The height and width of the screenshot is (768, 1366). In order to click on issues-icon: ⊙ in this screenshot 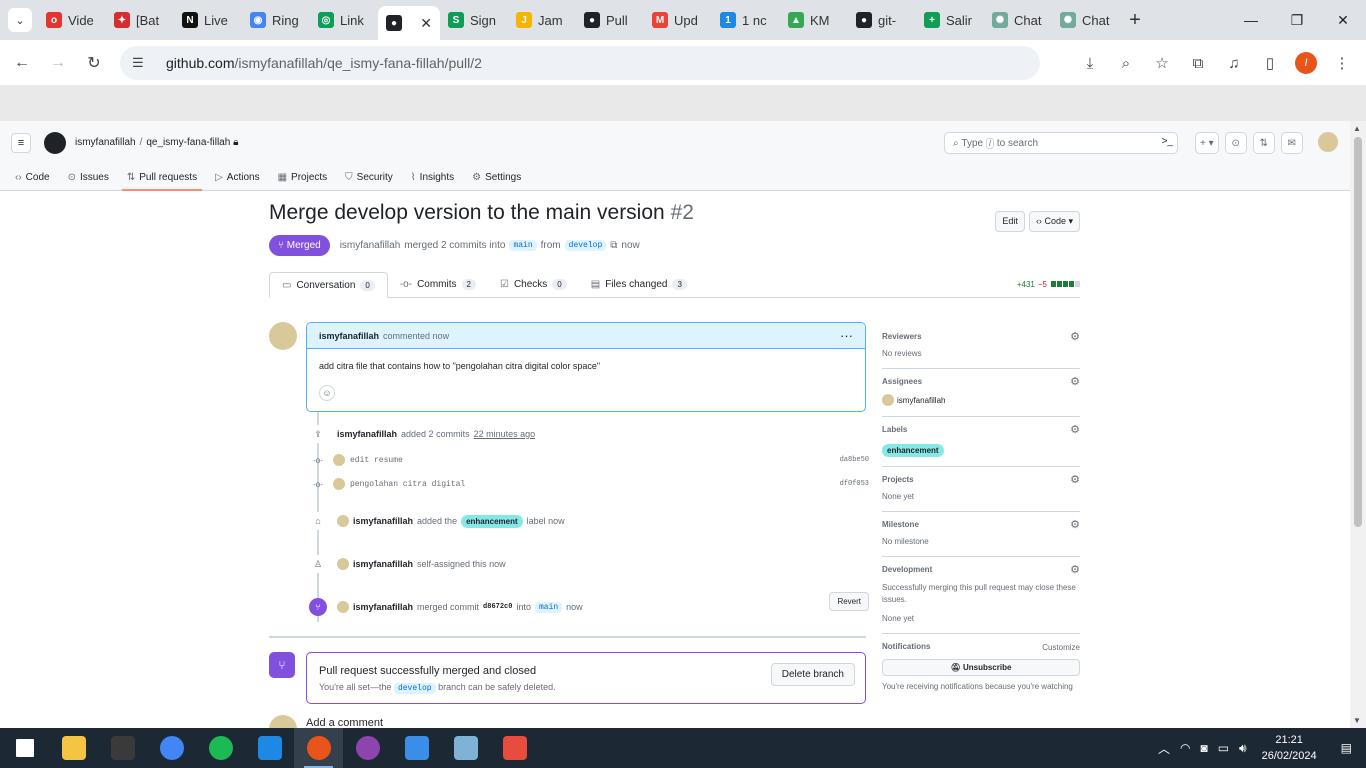, I will do `click(1235, 143)`.